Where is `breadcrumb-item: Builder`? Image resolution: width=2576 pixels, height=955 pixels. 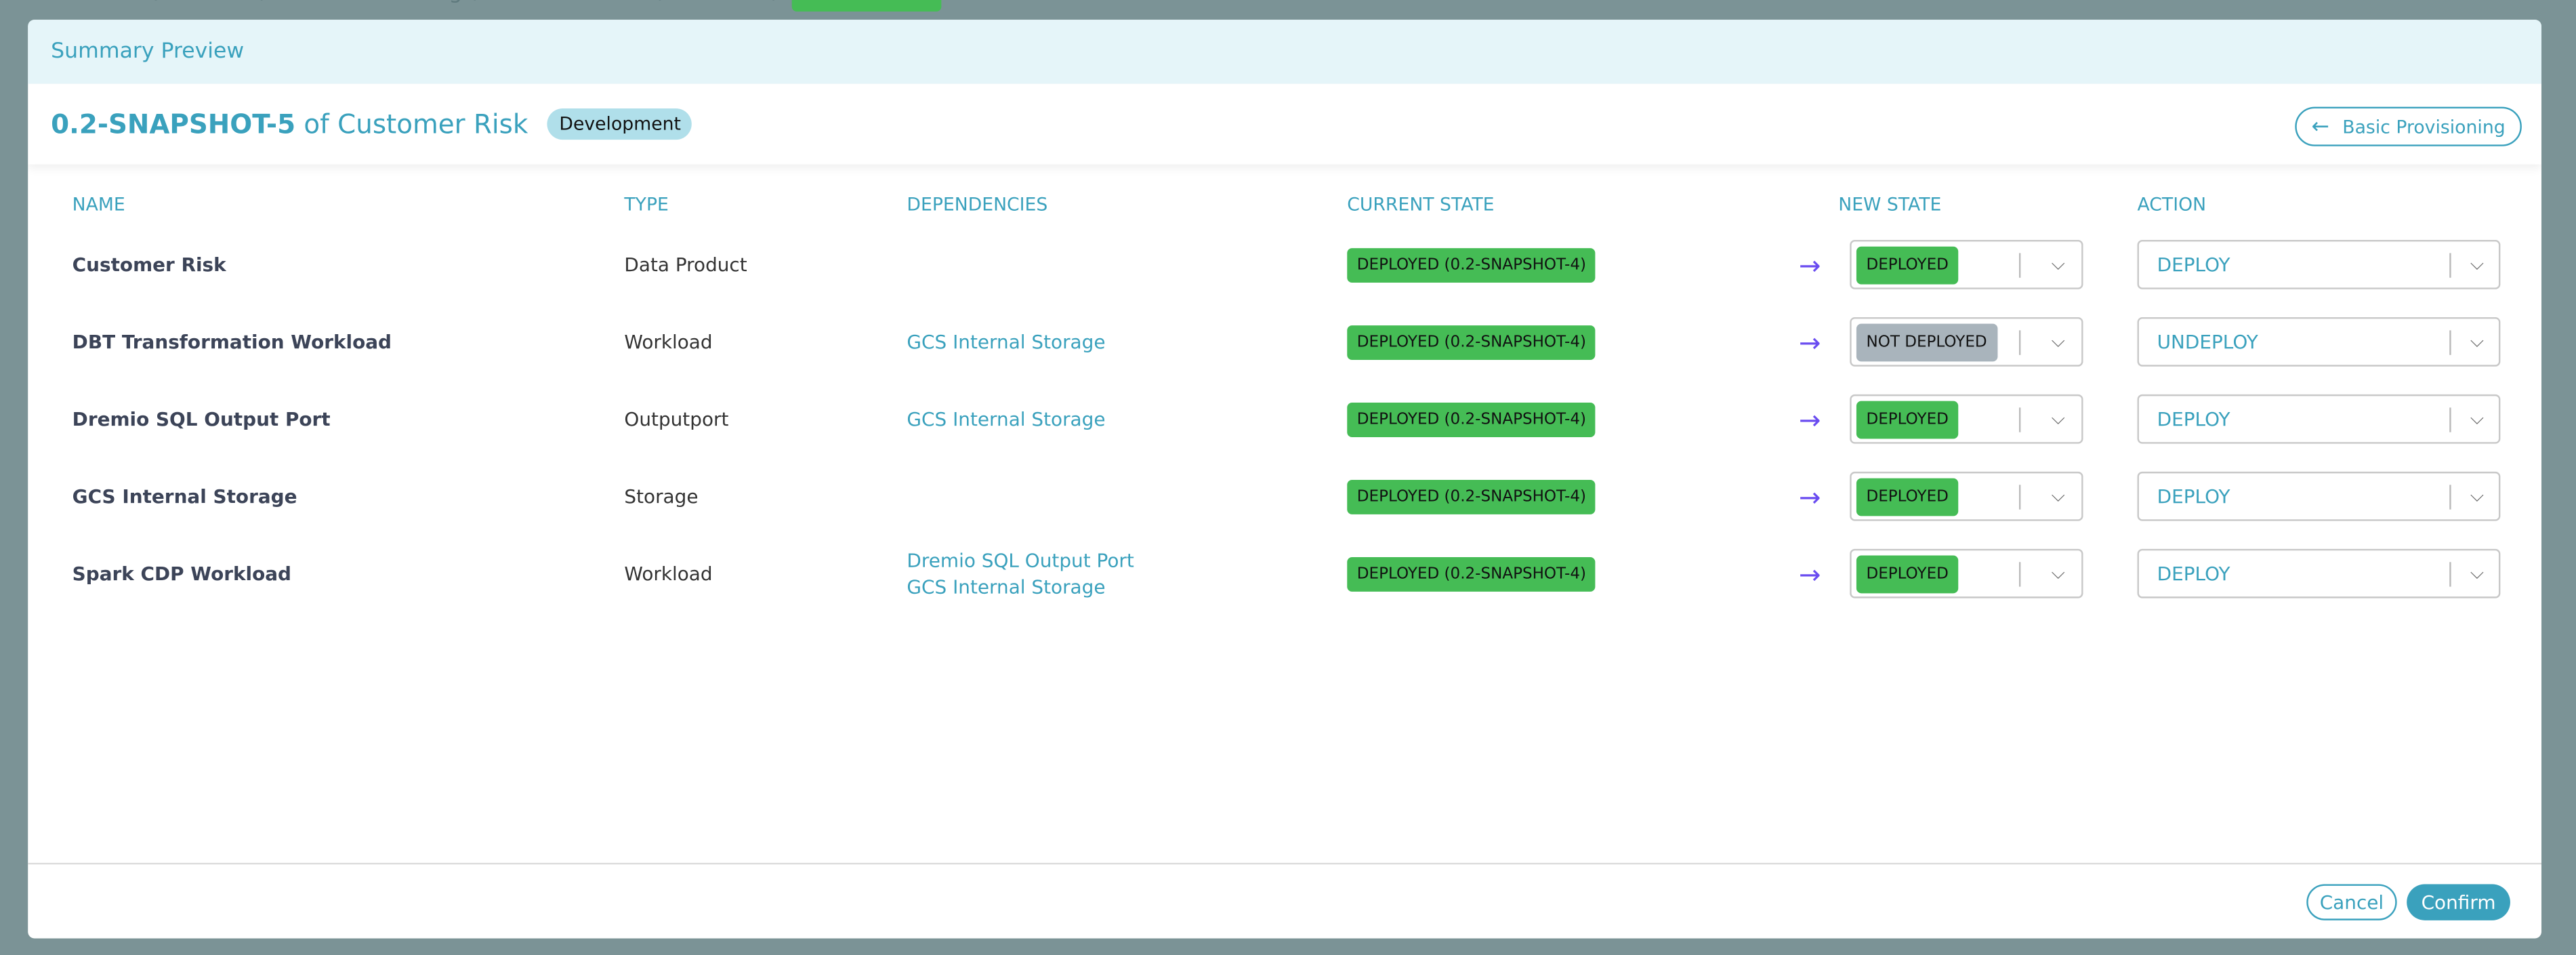 breadcrumb-item: Builder is located at coordinates (211, 2).